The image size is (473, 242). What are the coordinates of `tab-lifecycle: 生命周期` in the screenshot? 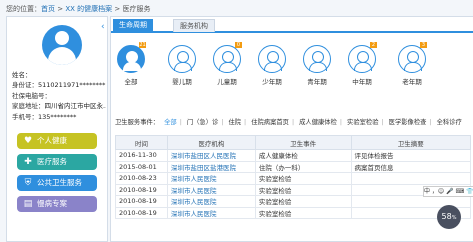 It's located at (133, 25).